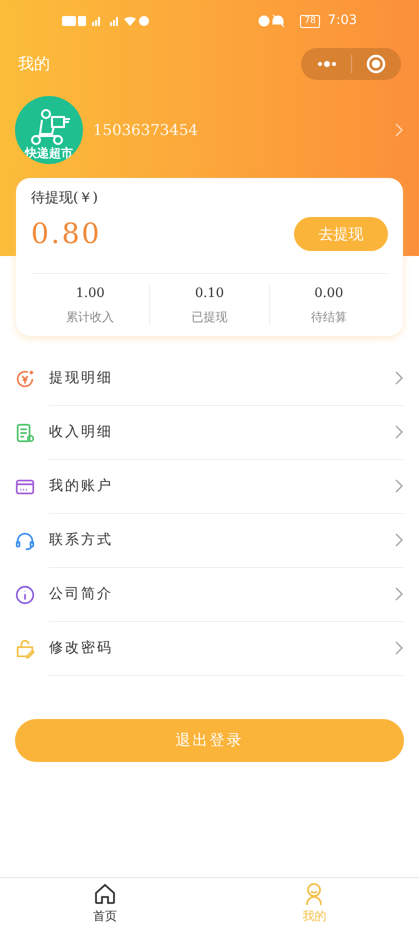 The width and height of the screenshot is (419, 929). What do you see at coordinates (209, 487) in the screenshot?
I see `menu-item: 我的账户` at bounding box center [209, 487].